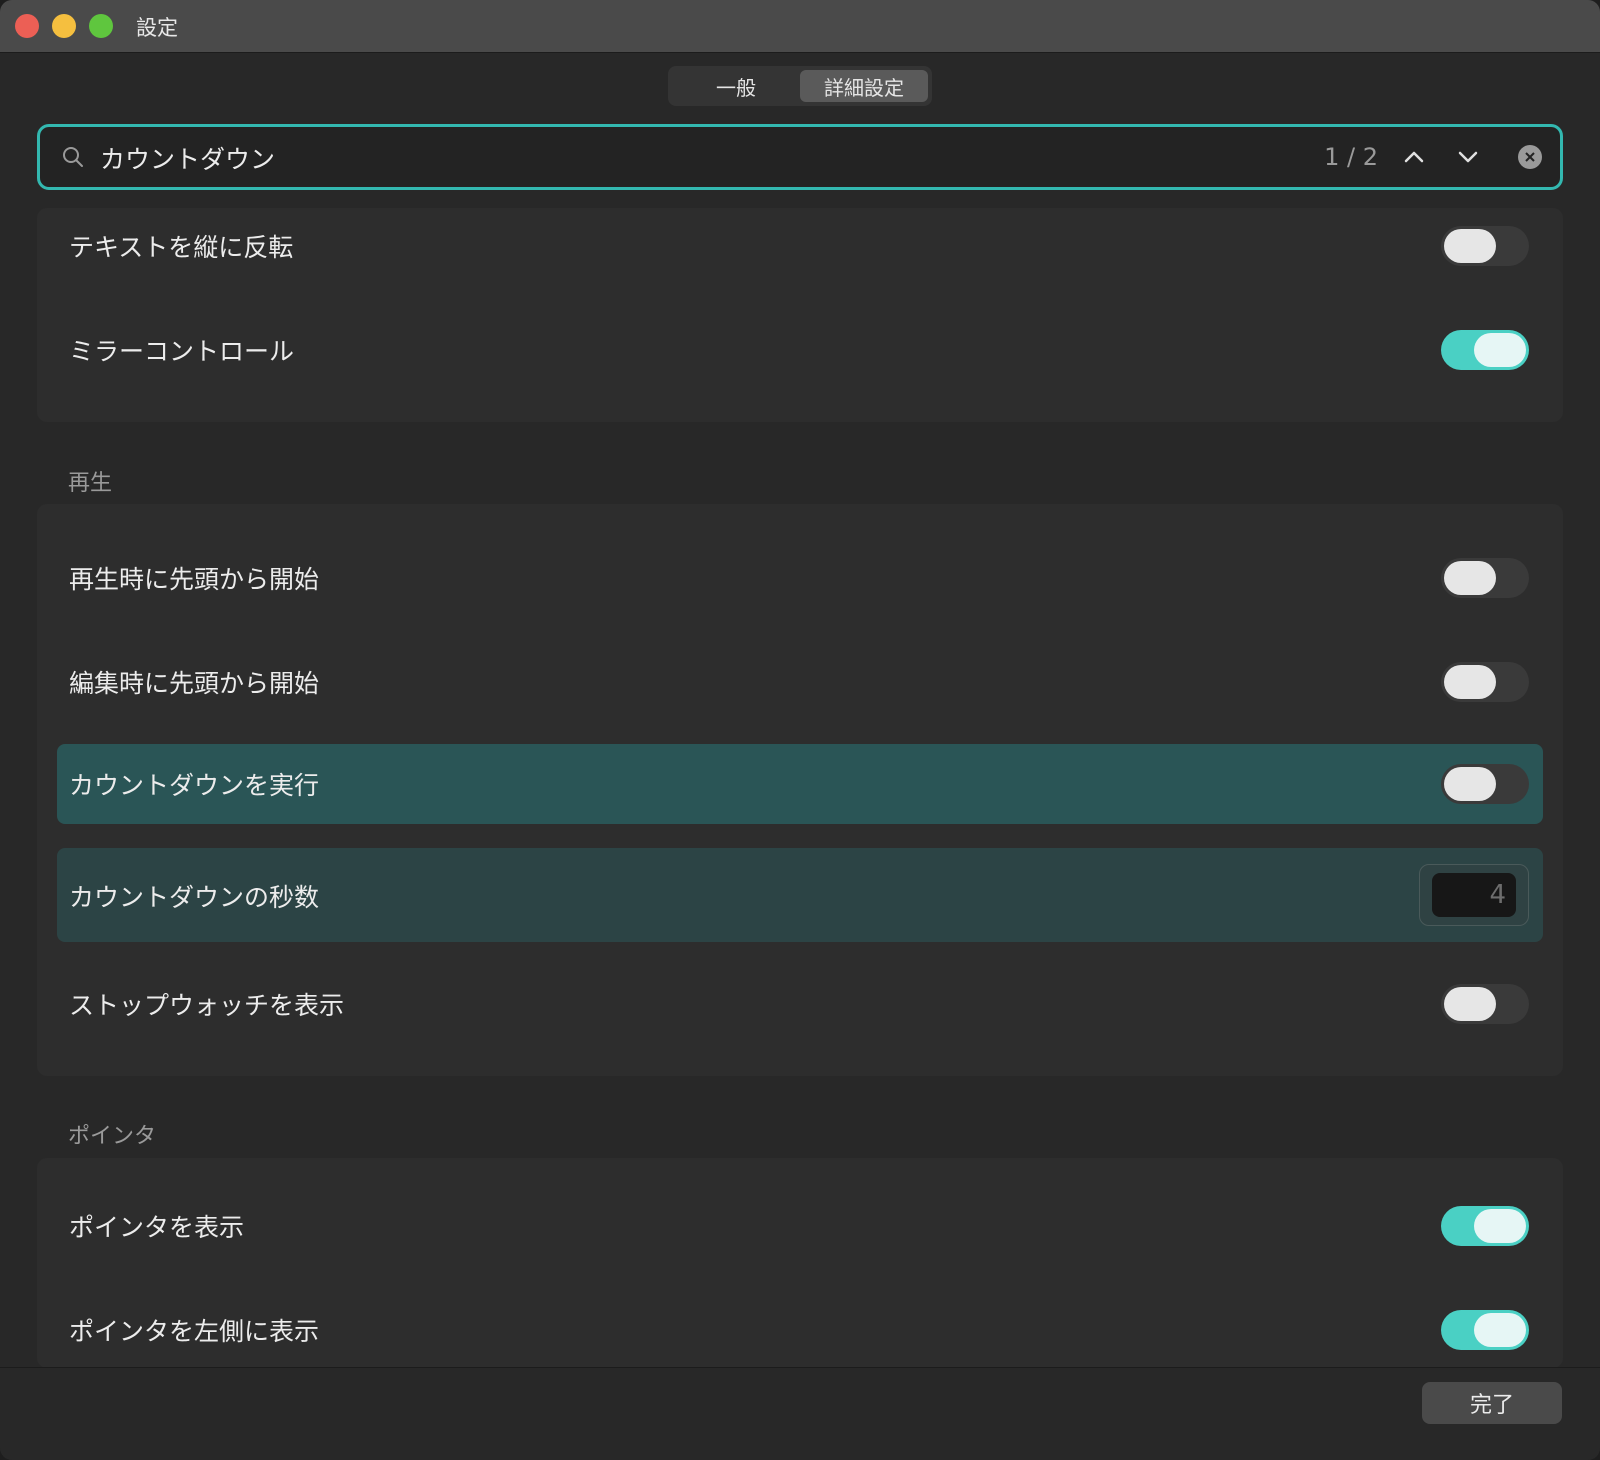 The width and height of the screenshot is (1600, 1460). I want to click on edit-from-start-toggle, so click(1485, 682).